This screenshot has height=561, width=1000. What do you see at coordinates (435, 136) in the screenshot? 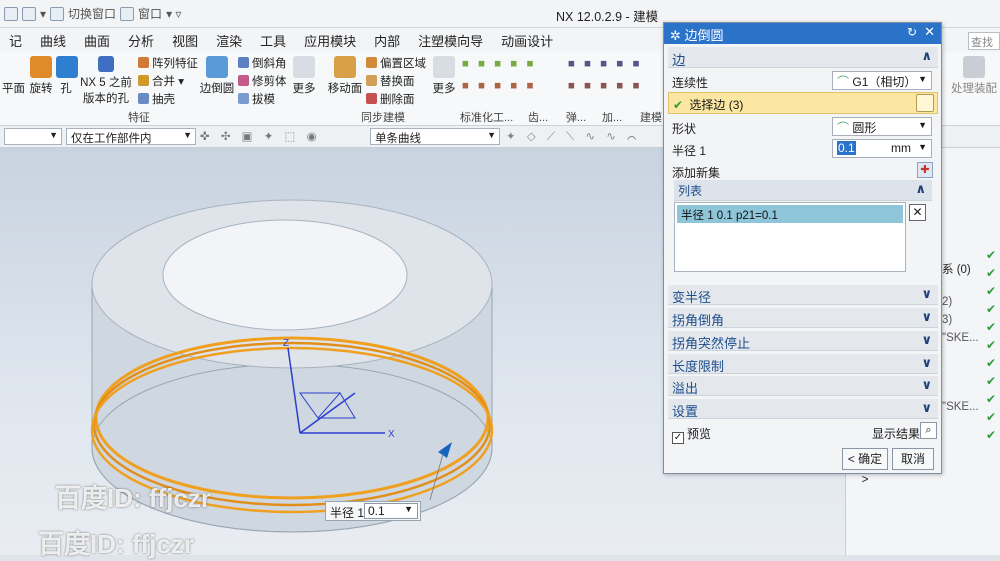
I see `curve-rule-dropdown: 单条曲线 ▼` at bounding box center [435, 136].